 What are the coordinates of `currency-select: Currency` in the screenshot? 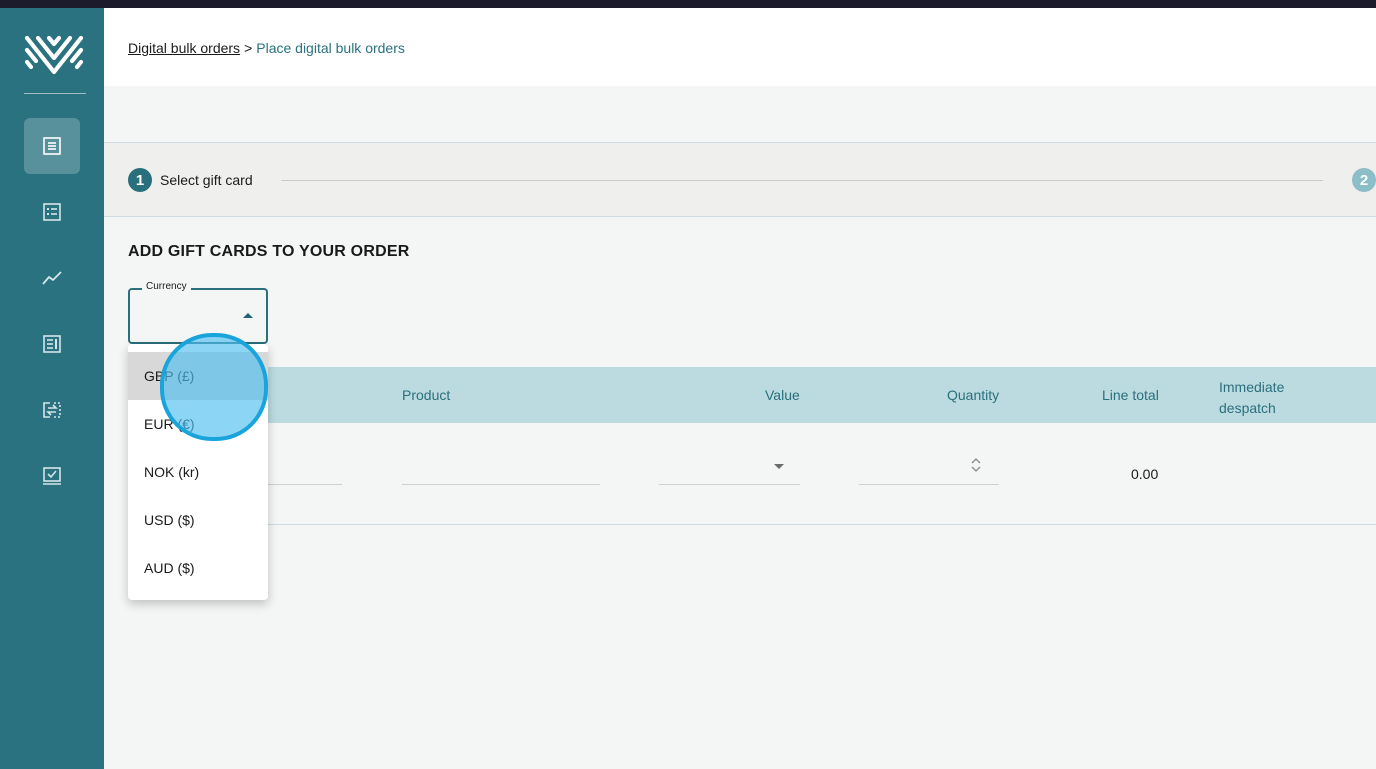 It's located at (198, 312).